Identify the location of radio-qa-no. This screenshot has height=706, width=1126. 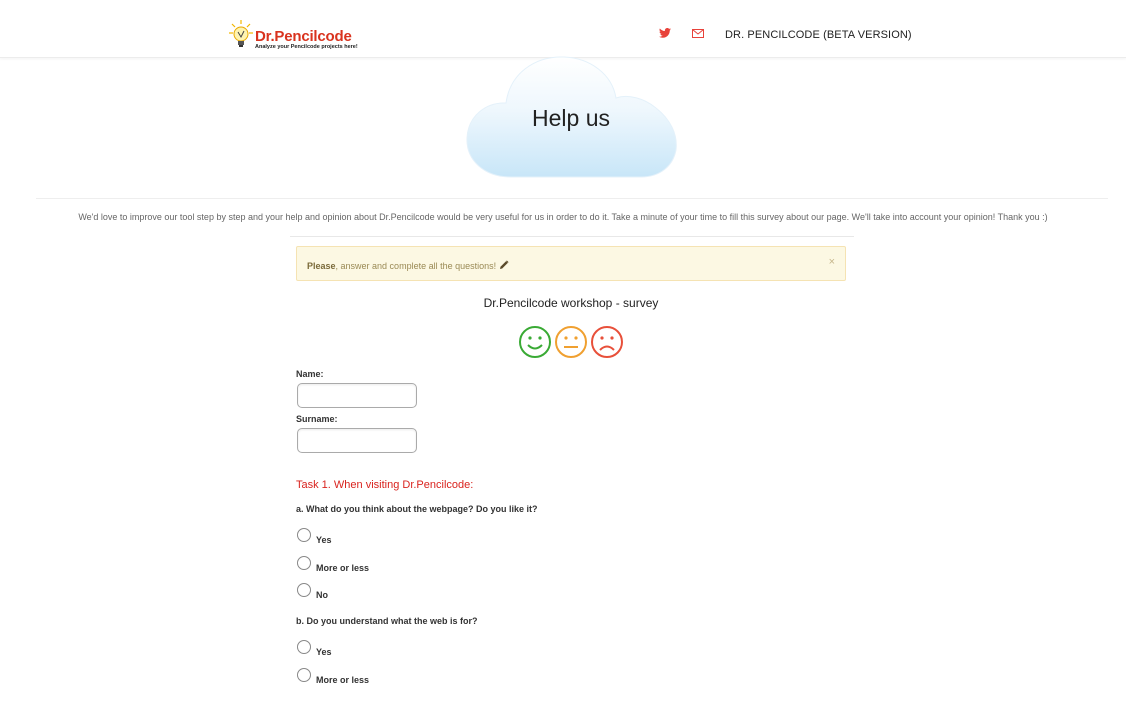
(304, 590).